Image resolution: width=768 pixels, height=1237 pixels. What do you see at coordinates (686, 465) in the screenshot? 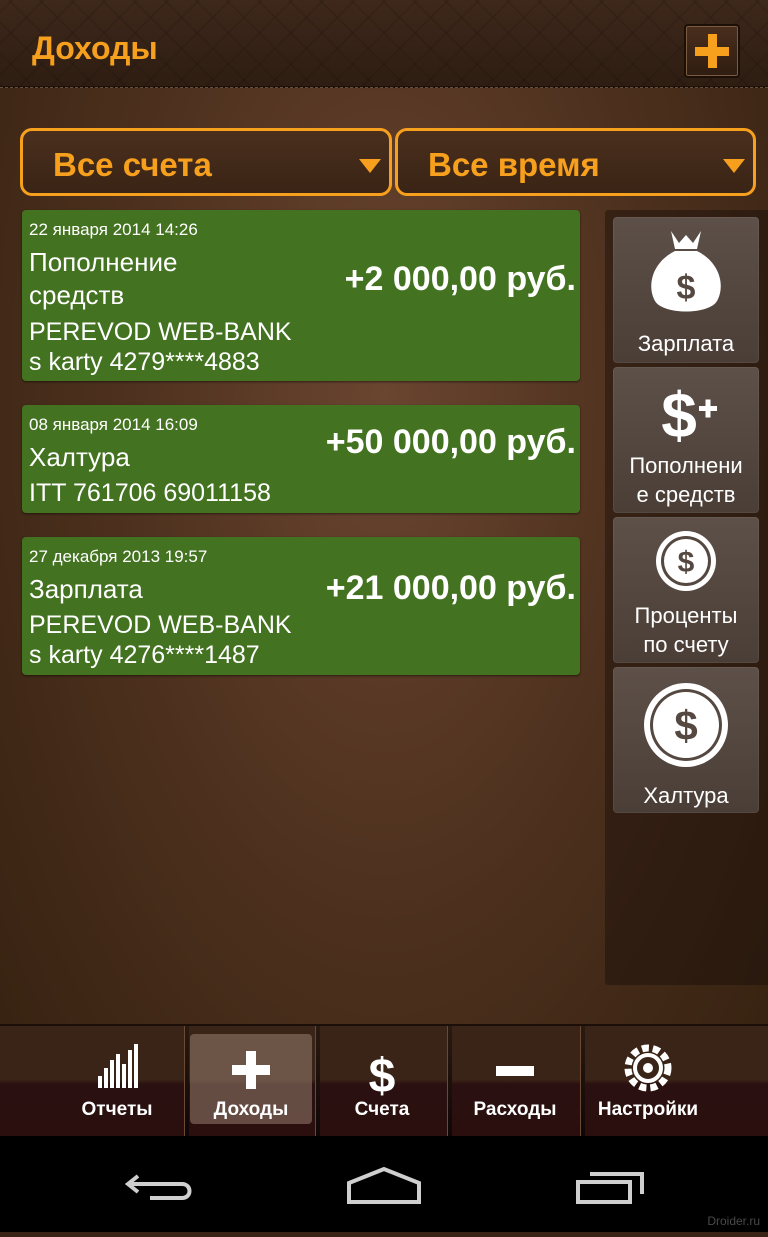
I see `category-label-line: Пополнени` at bounding box center [686, 465].